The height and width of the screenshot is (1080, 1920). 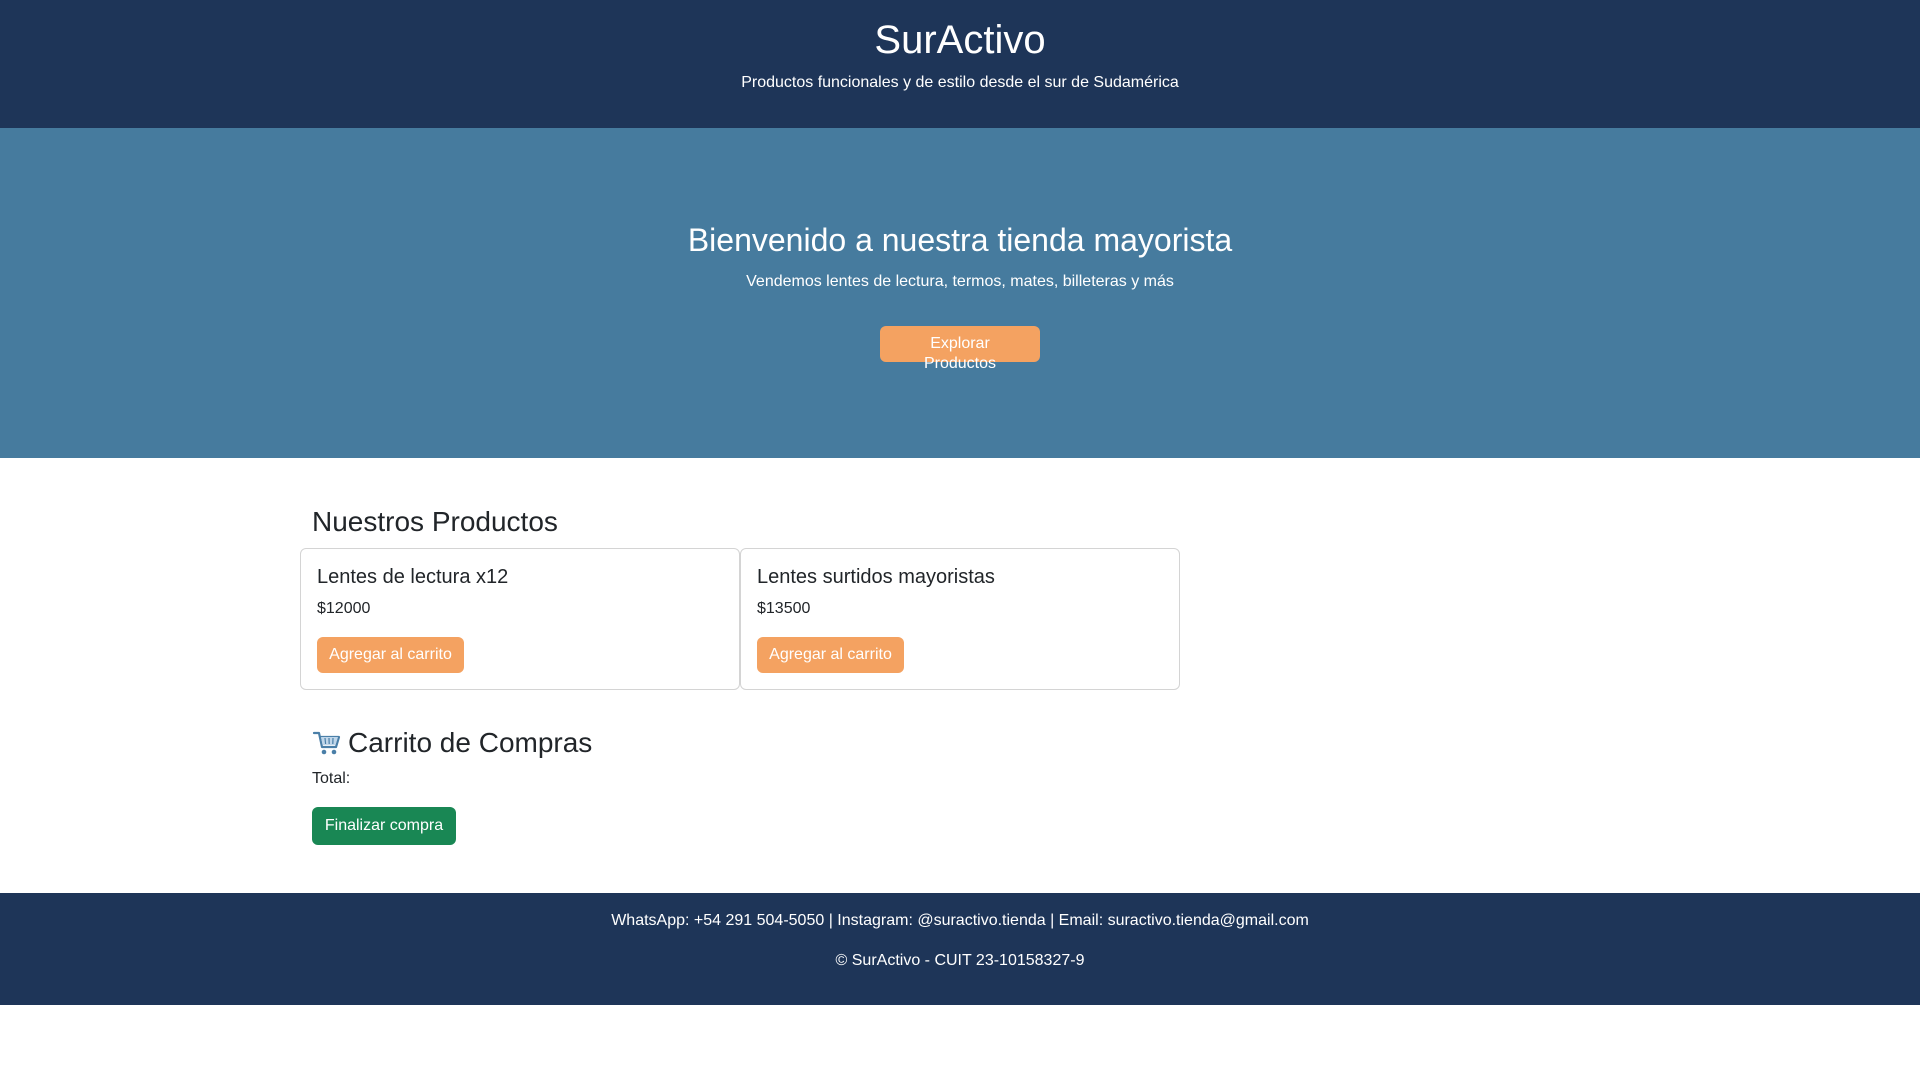 I want to click on products-section-title: Nuestros Productos, so click(x=435, y=521).